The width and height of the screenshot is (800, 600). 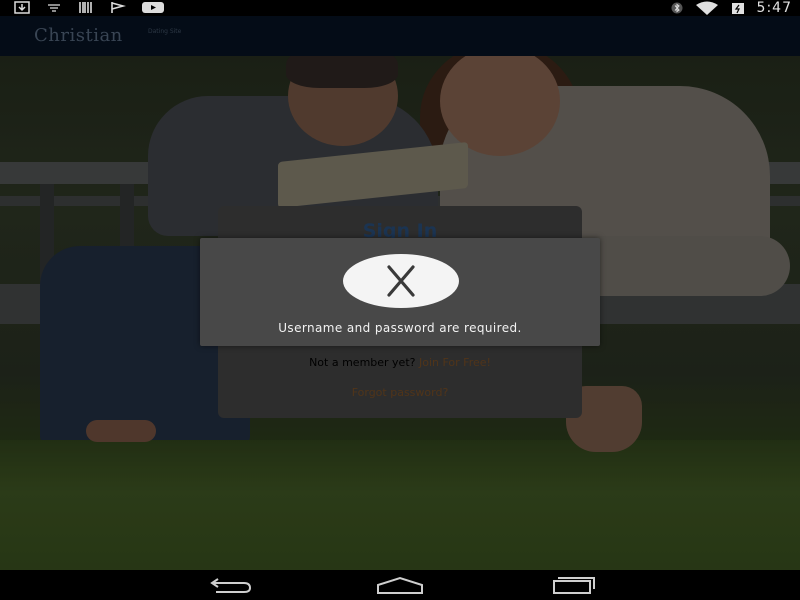 What do you see at coordinates (229, 585) in the screenshot?
I see `back-icon` at bounding box center [229, 585].